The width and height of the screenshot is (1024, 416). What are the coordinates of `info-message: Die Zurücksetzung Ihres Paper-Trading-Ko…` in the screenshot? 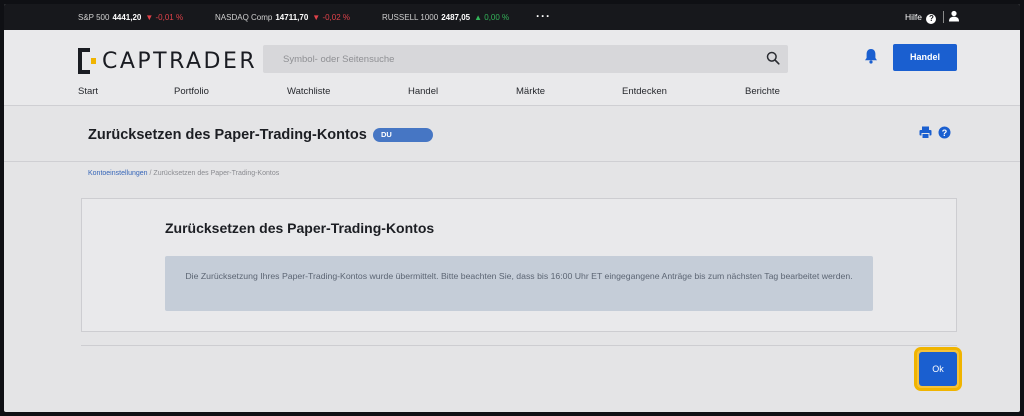 It's located at (519, 276).